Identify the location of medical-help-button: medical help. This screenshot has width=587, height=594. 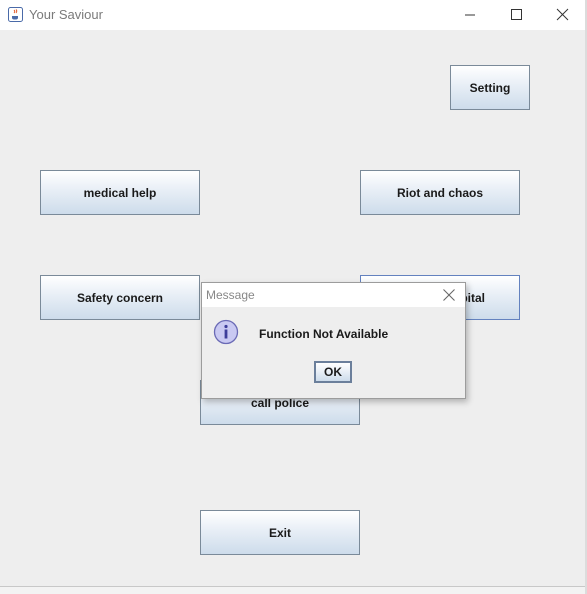
(120, 192).